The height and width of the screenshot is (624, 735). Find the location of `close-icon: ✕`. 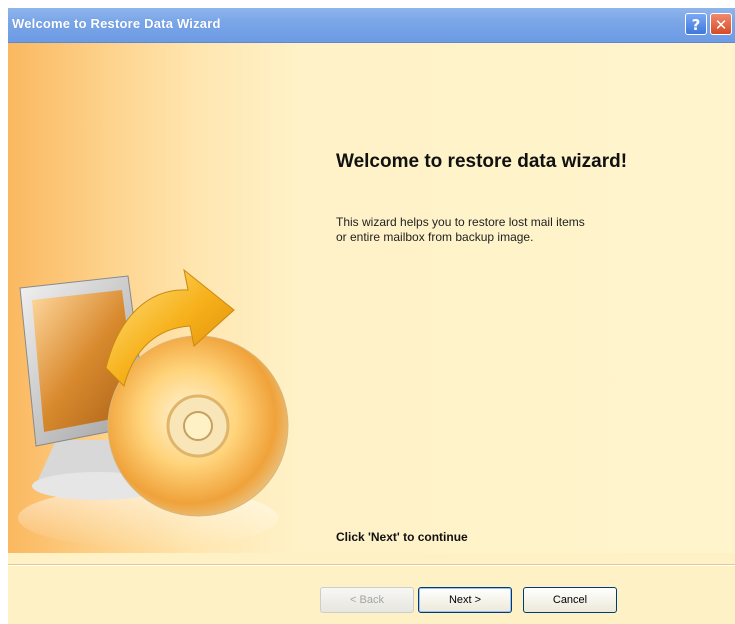

close-icon: ✕ is located at coordinates (721, 25).